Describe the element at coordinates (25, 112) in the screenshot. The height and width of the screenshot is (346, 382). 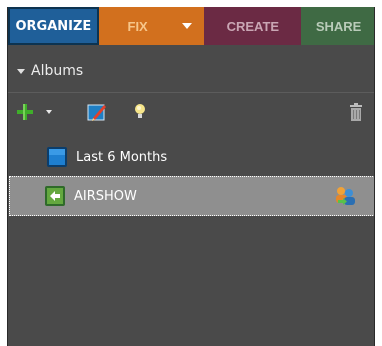
I see `plus-icon` at that location.